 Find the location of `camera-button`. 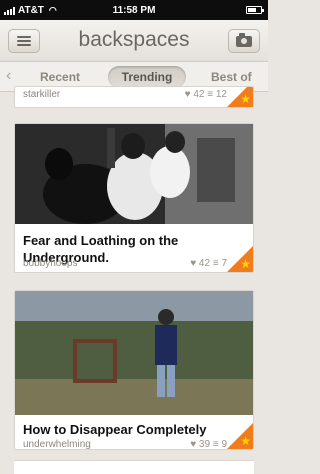

camera-button is located at coordinates (244, 41).